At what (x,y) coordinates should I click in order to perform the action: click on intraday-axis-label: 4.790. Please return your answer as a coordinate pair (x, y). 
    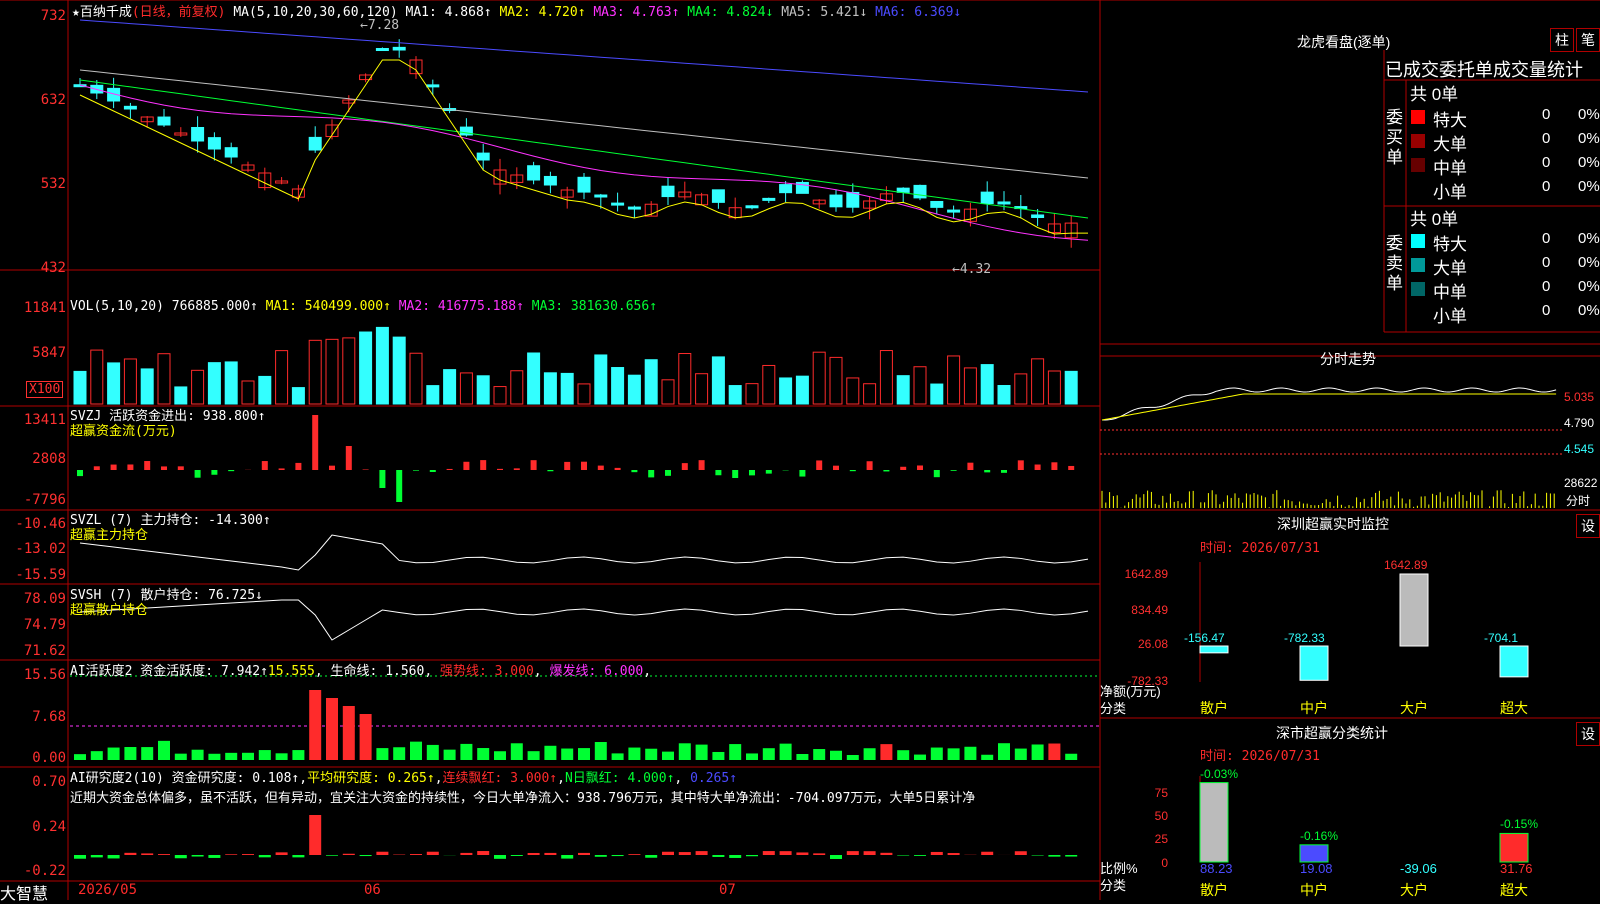
    Looking at the image, I should click on (1579, 423).